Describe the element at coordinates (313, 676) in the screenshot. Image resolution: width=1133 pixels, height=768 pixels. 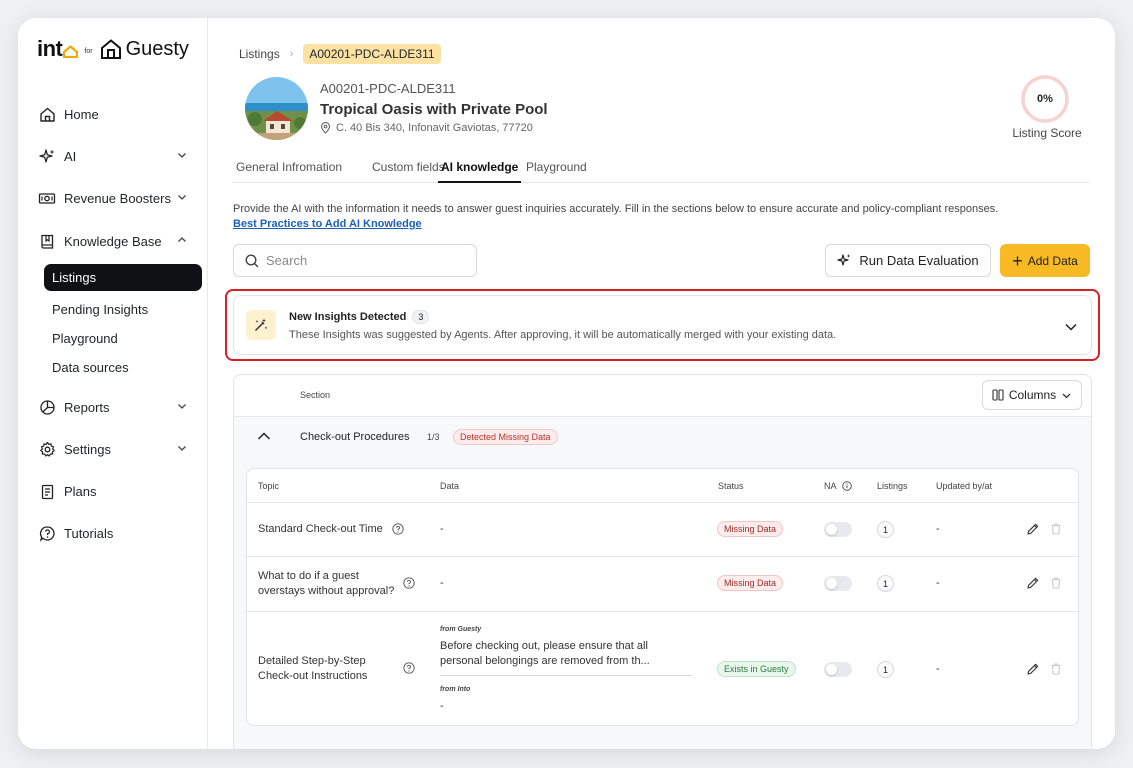
I see `row-topic-line2: Check-out Instructions` at that location.